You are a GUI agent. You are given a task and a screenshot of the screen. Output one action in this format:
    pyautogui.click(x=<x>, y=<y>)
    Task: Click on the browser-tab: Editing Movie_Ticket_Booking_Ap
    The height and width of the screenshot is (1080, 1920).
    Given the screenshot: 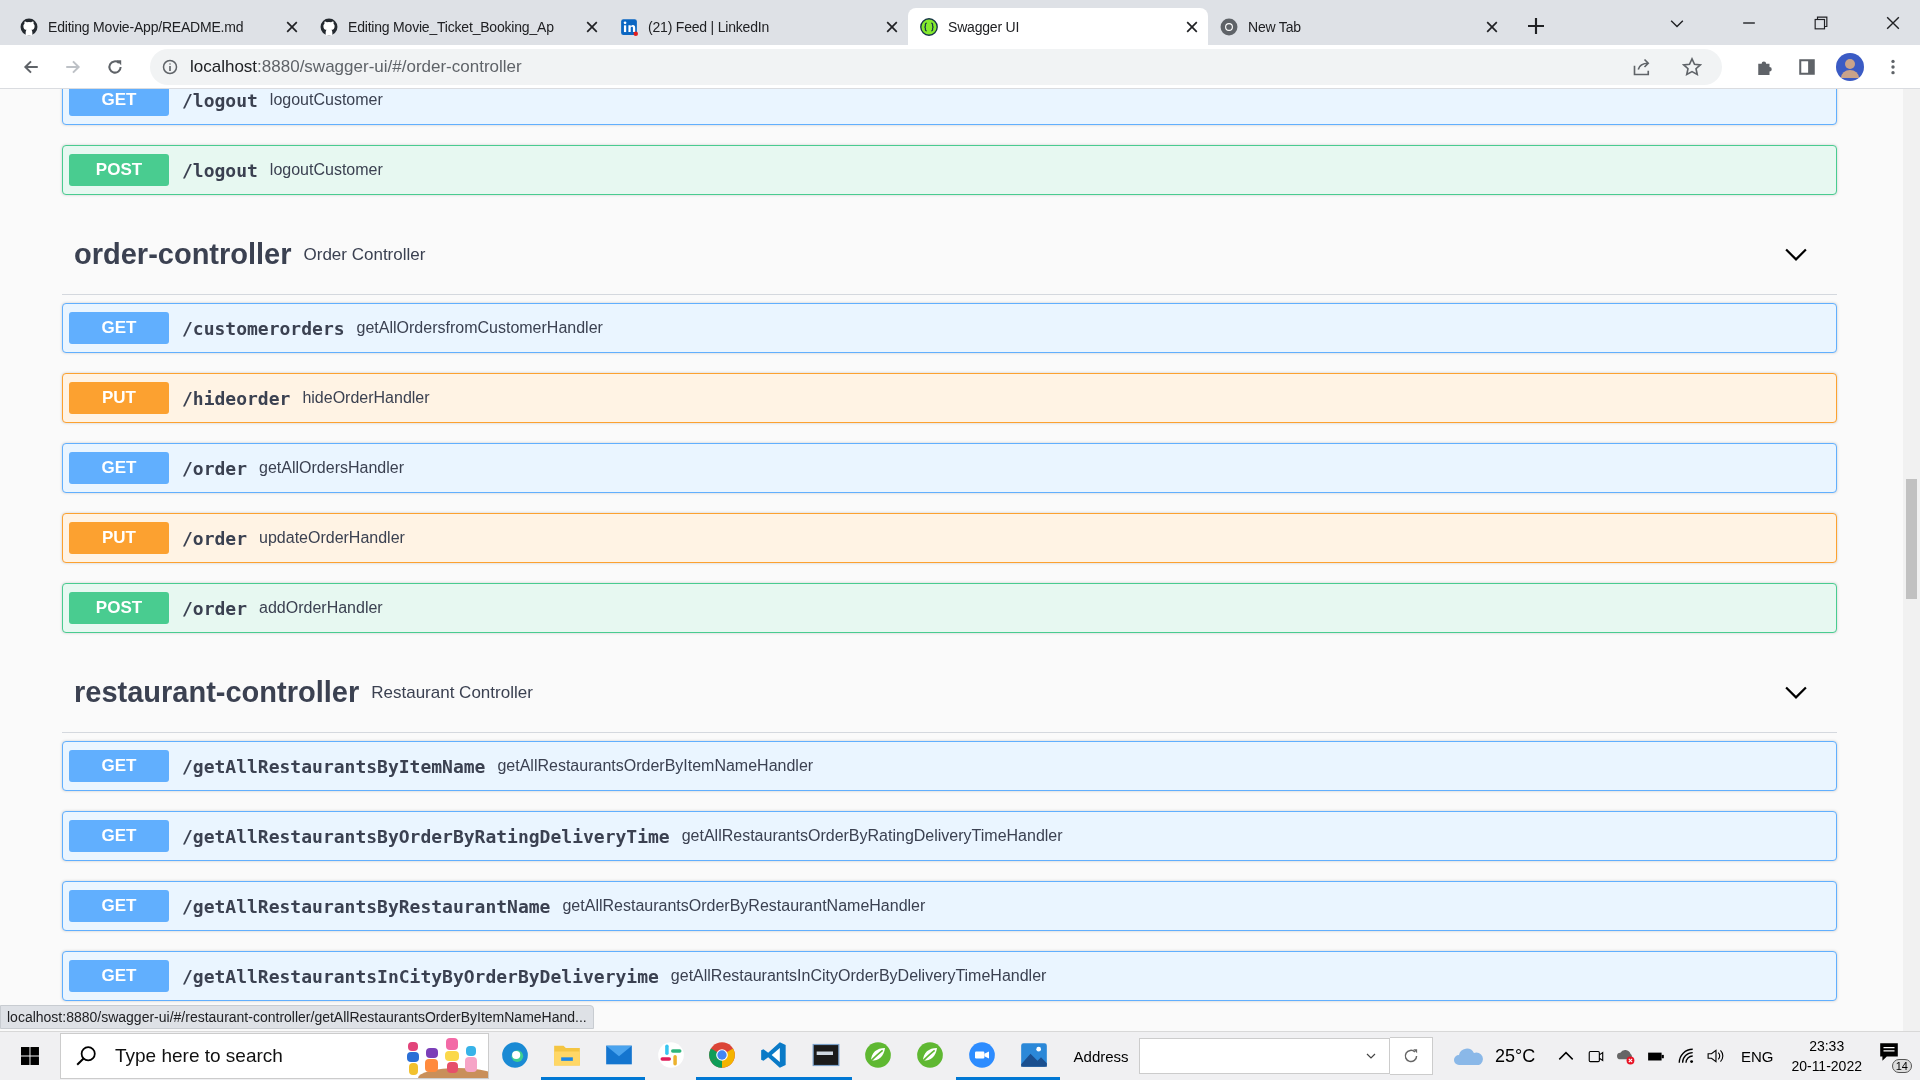 What is the action you would take?
    pyautogui.click(x=458, y=26)
    